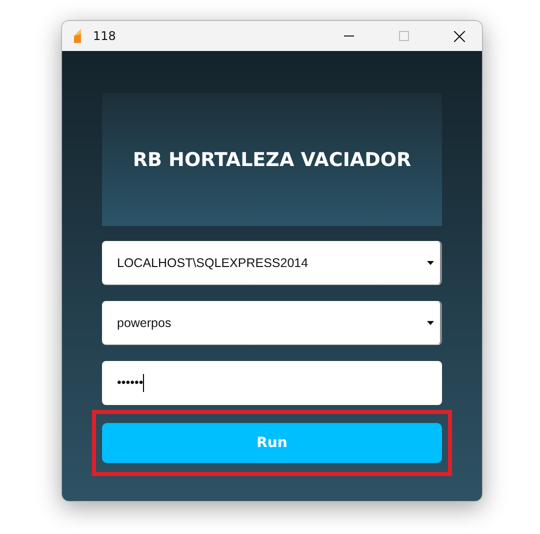 The width and height of the screenshot is (540, 534). Describe the element at coordinates (78, 36) in the screenshot. I see `app-logo-icon` at that location.